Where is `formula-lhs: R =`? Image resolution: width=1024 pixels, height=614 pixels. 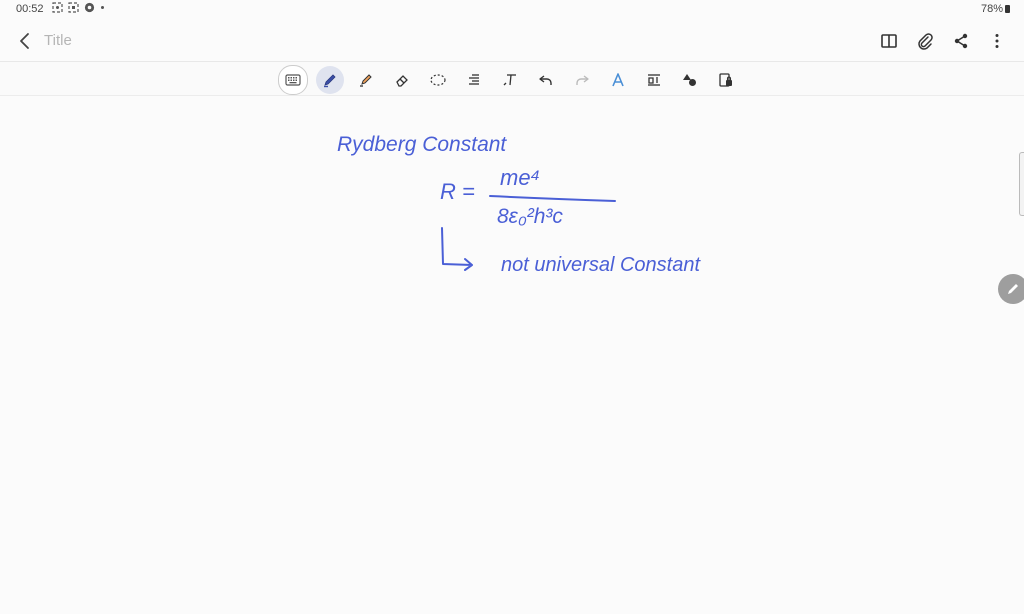
formula-lhs: R = is located at coordinates (457, 191).